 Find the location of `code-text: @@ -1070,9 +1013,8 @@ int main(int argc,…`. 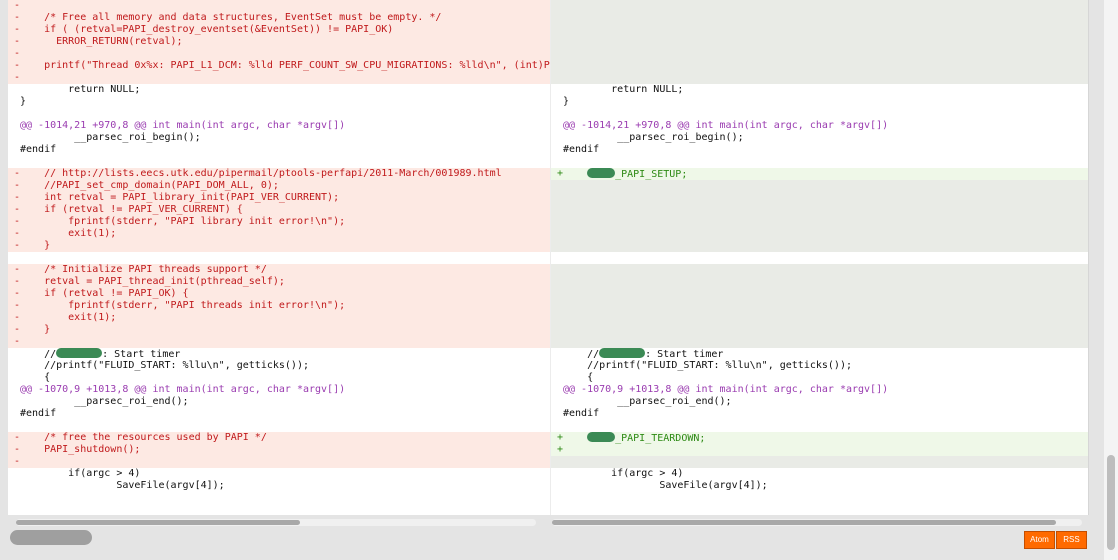

code-text: @@ -1070,9 +1013,8 @@ int main(int argc,… is located at coordinates (726, 389).